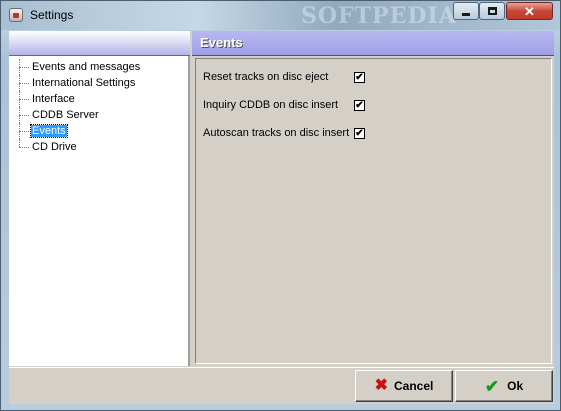 This screenshot has width=561, height=411. Describe the element at coordinates (515, 386) in the screenshot. I see `ok-button-label: Ok` at that location.